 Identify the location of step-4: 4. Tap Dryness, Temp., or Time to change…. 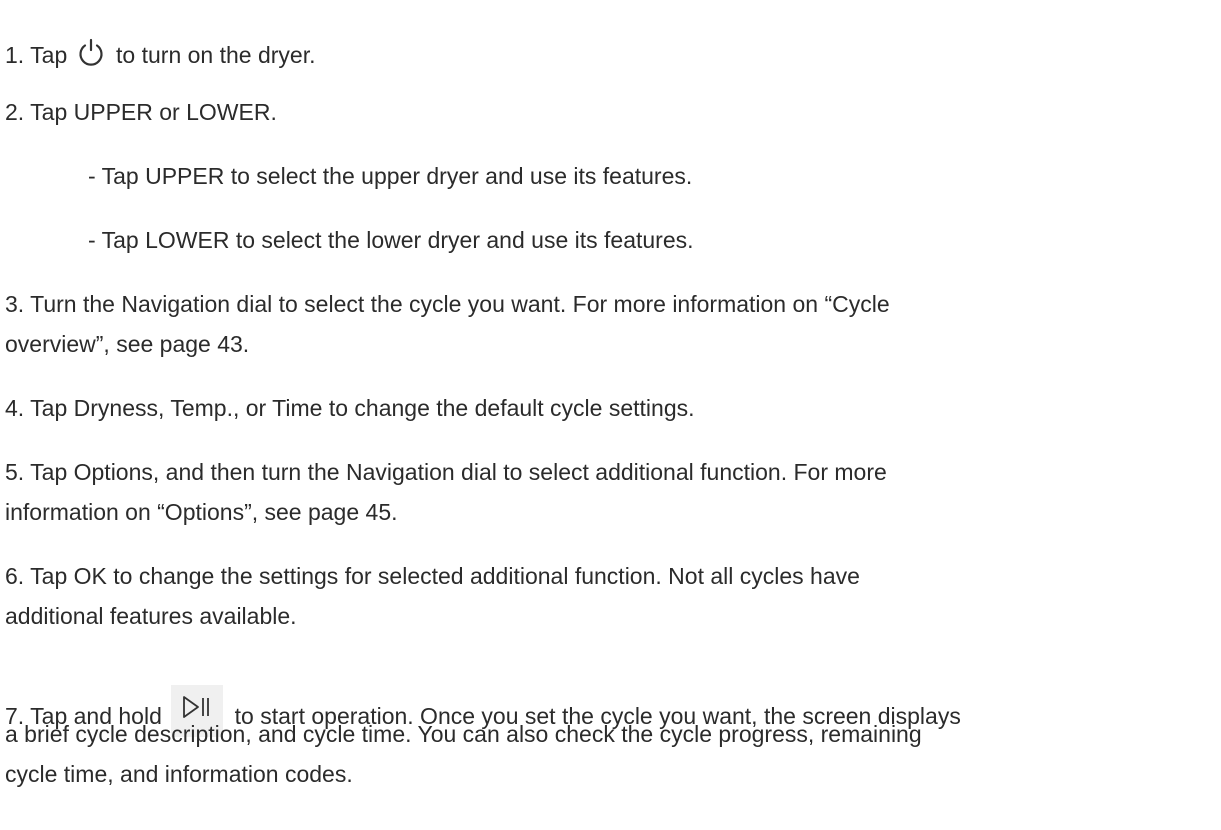
(350, 408).